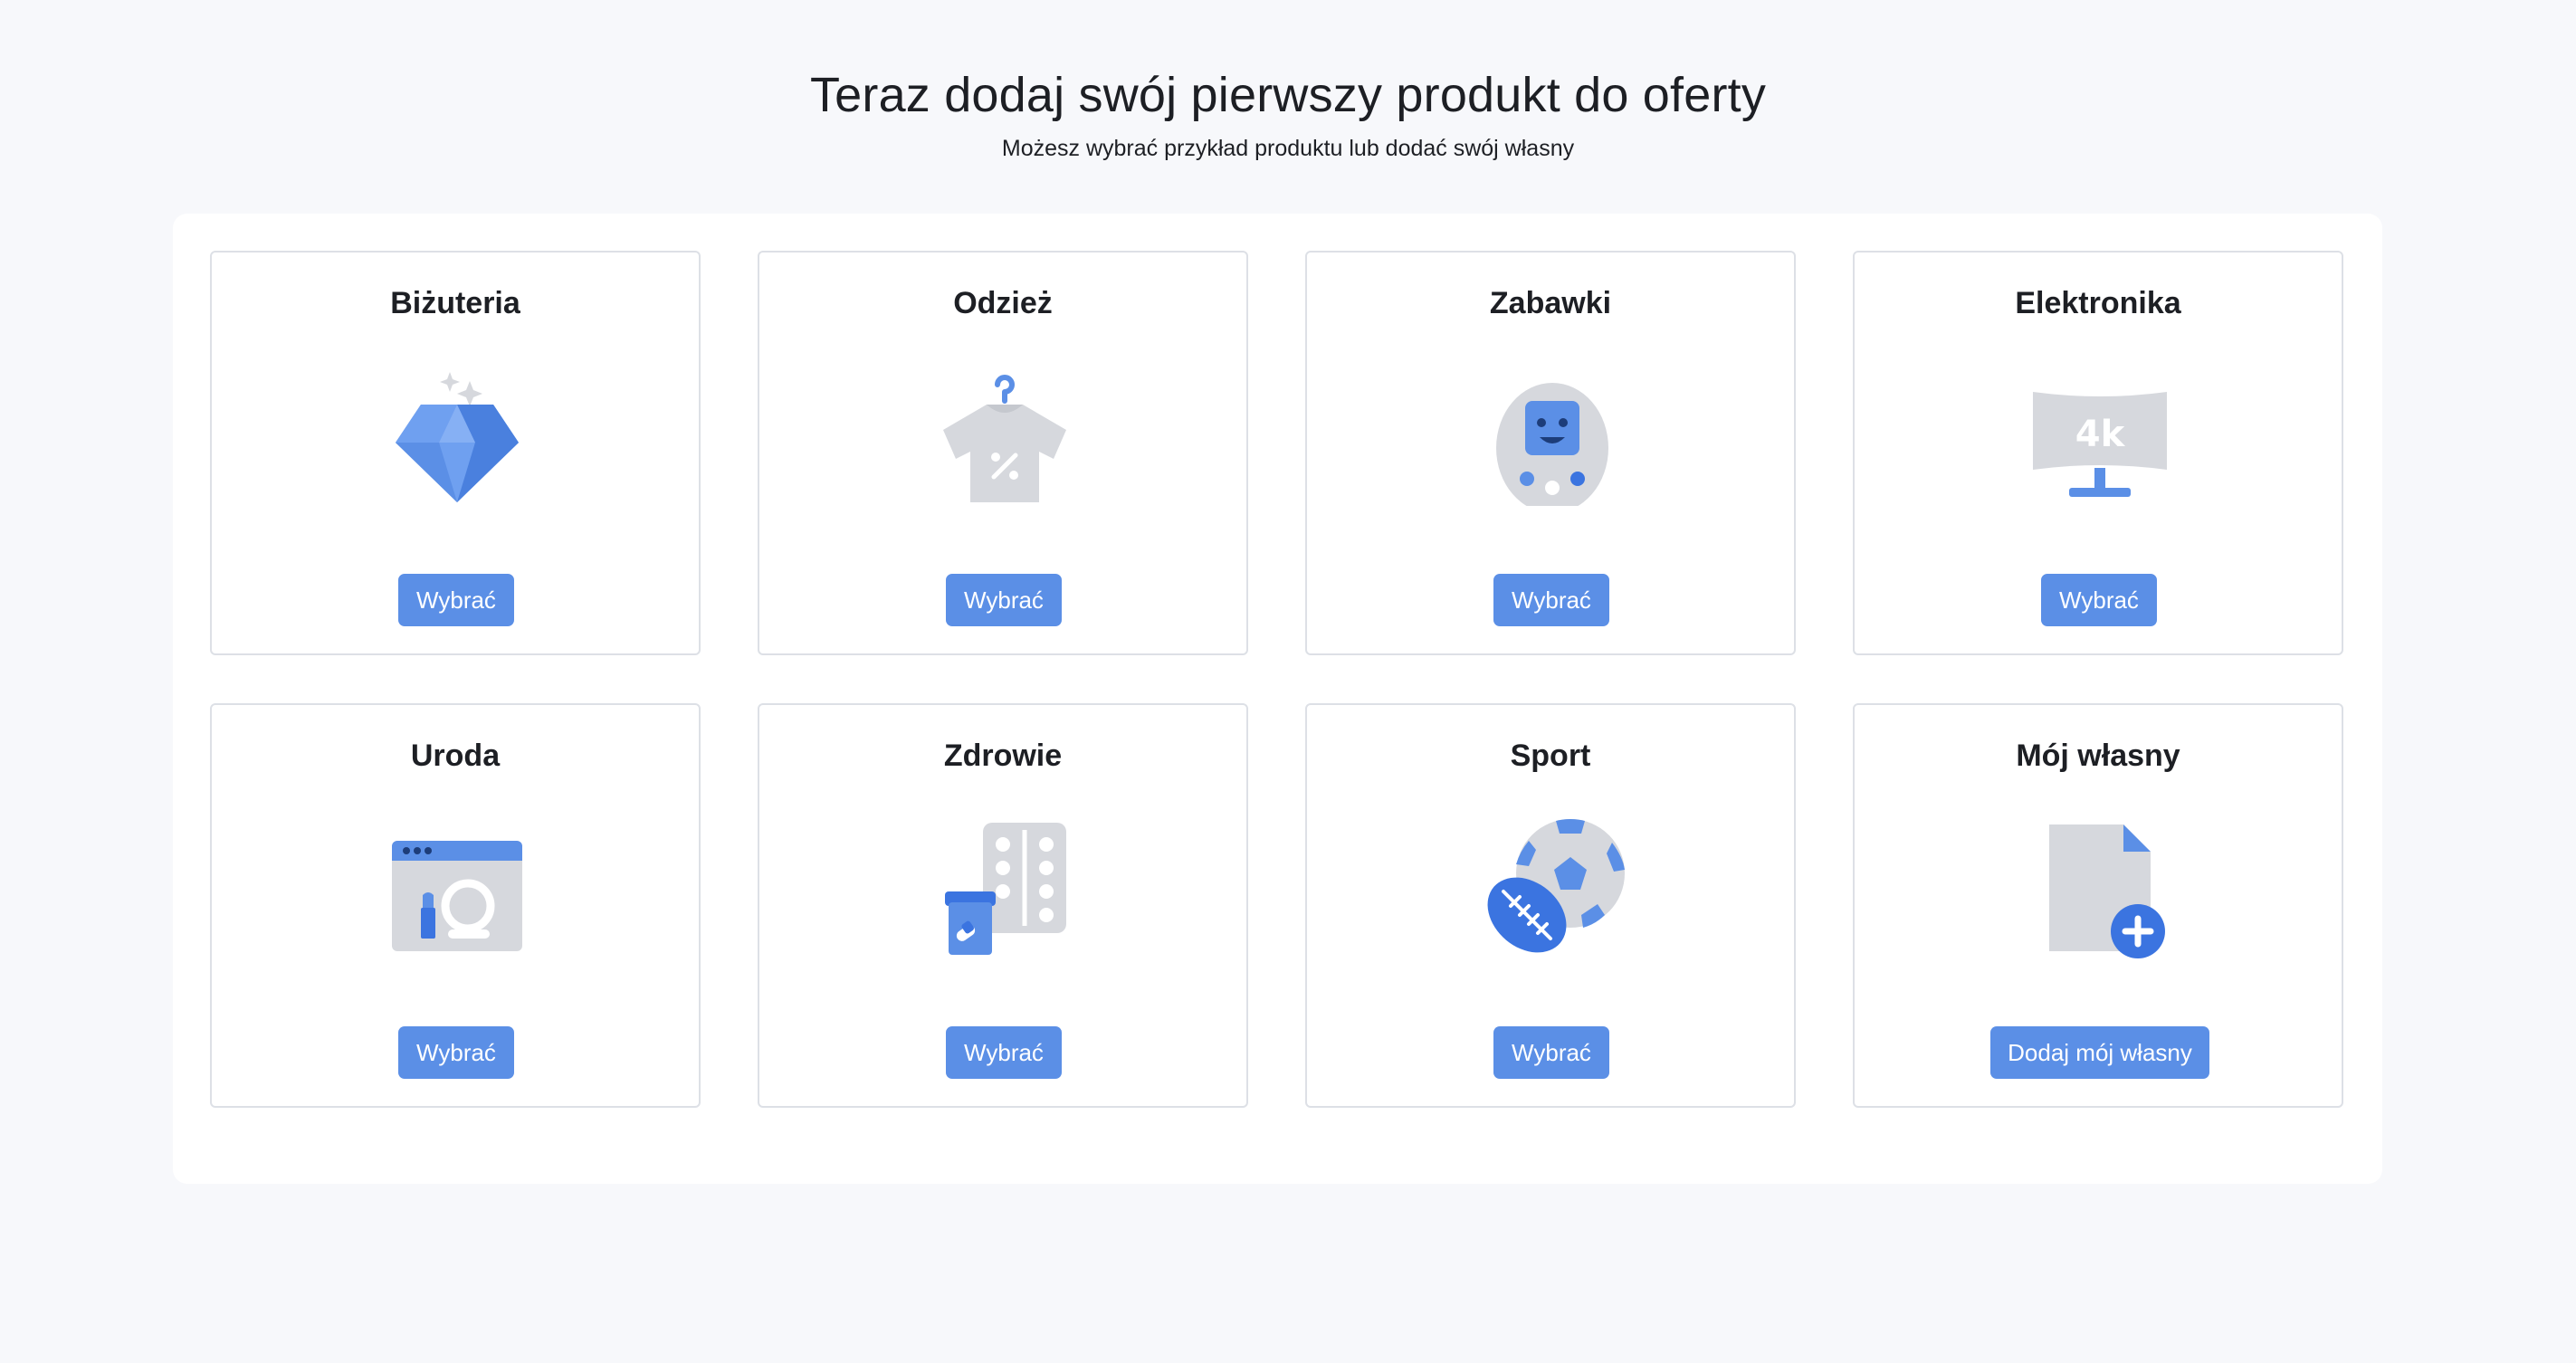 The width and height of the screenshot is (2576, 1363). What do you see at coordinates (1551, 756) in the screenshot?
I see `card-title: Sport` at bounding box center [1551, 756].